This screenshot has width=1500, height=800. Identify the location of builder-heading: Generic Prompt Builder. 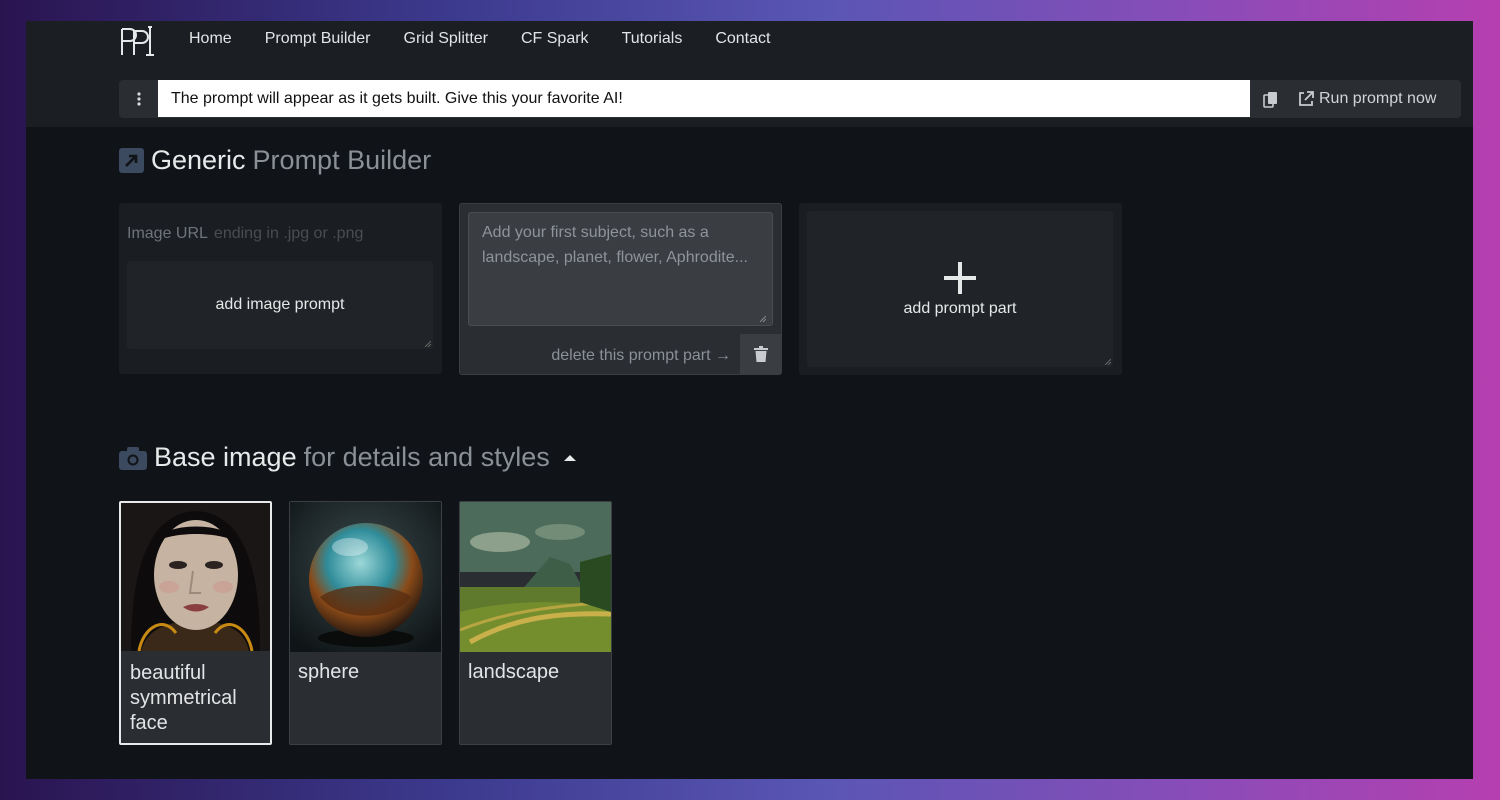
(275, 160).